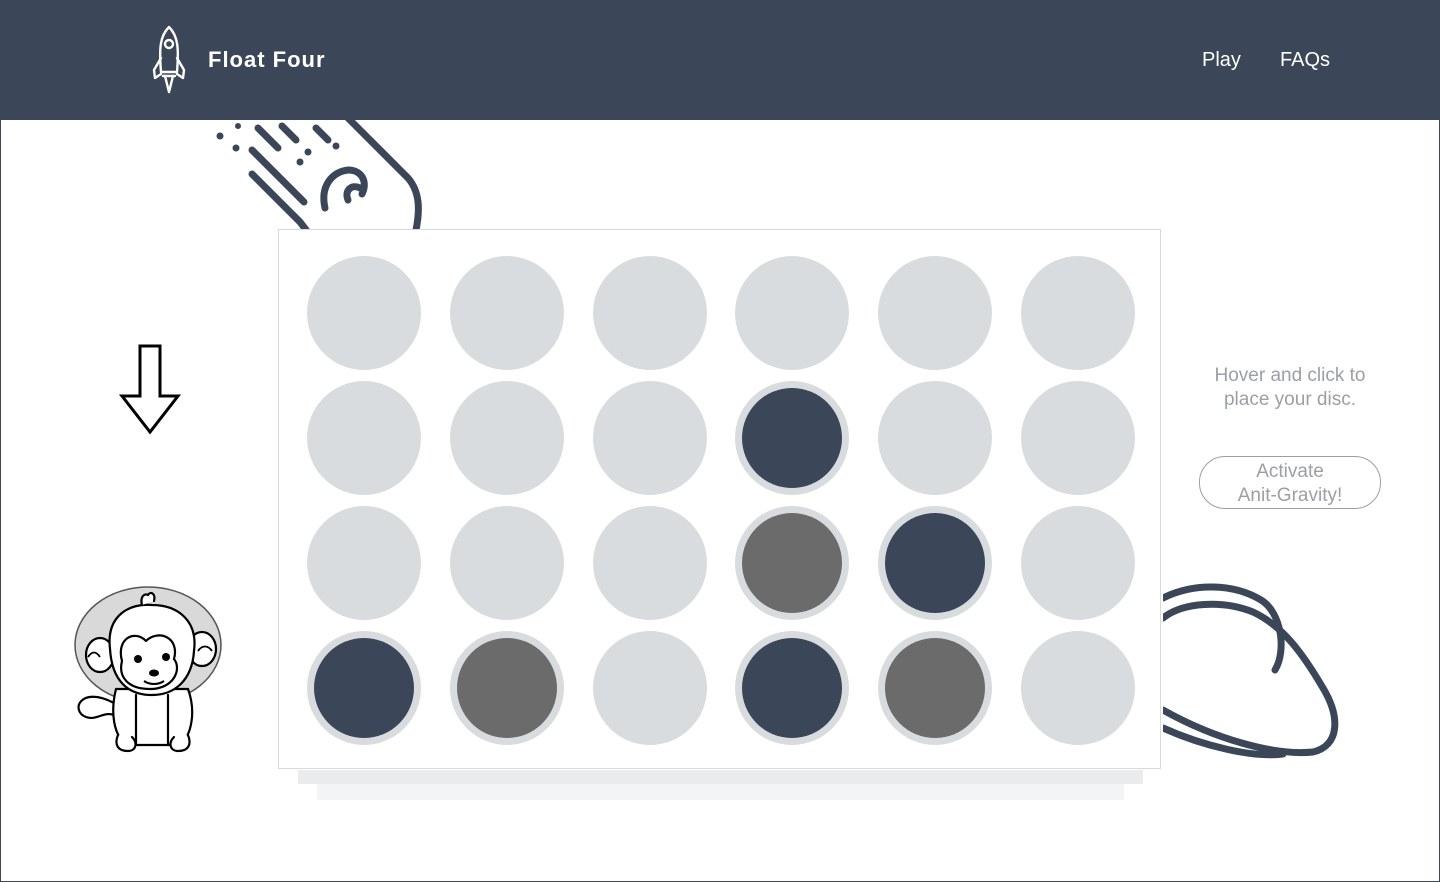  I want to click on planet-icon, so click(1251, 671).